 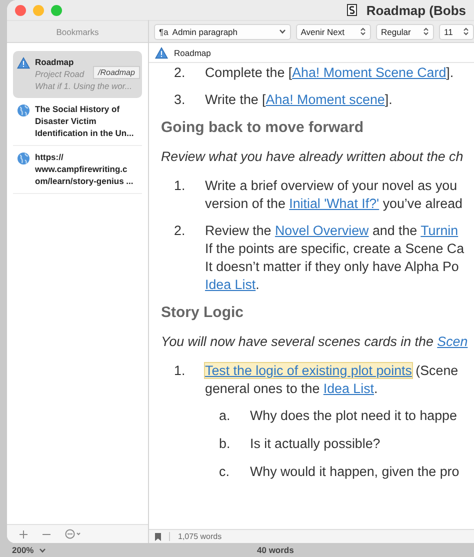 I want to click on word-count: 40 words, so click(x=275, y=550).